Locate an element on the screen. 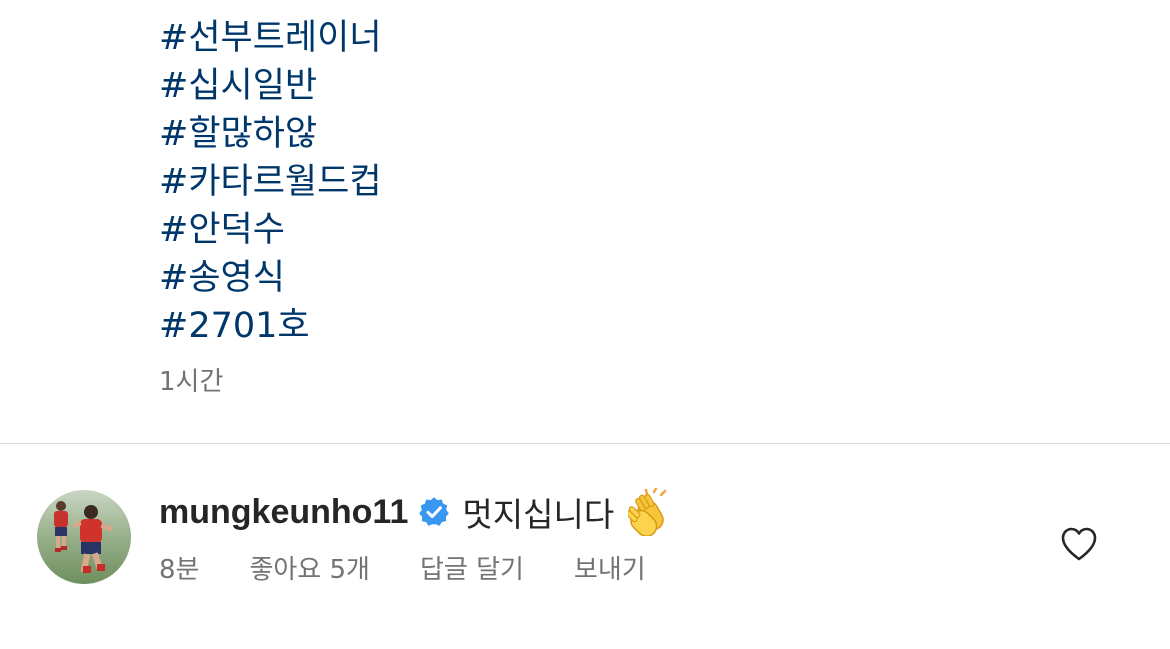  hashtag-link: #할많하않 is located at coordinates (270, 134).